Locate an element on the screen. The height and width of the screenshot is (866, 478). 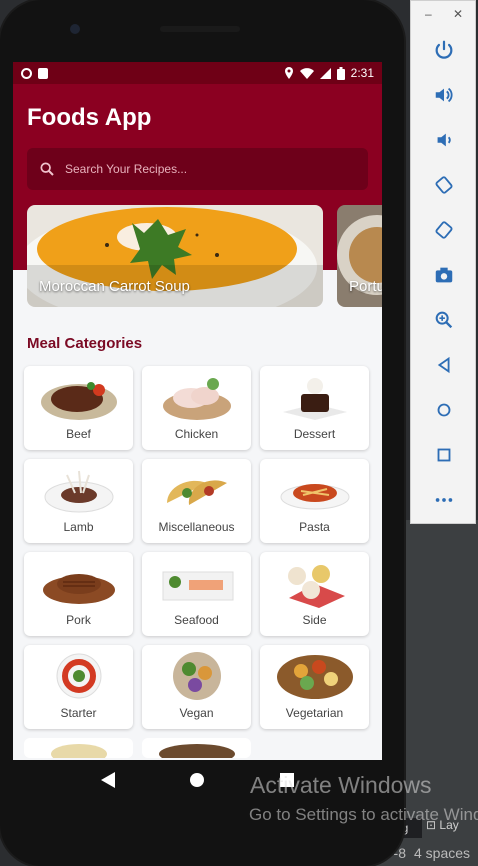
minimize-icon: – is located at coordinates (428, 14).